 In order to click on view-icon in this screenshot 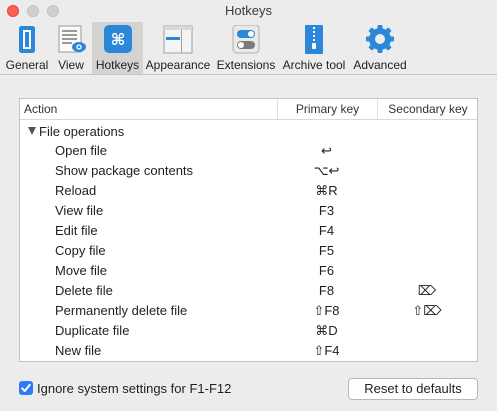, I will do `click(72, 39)`.